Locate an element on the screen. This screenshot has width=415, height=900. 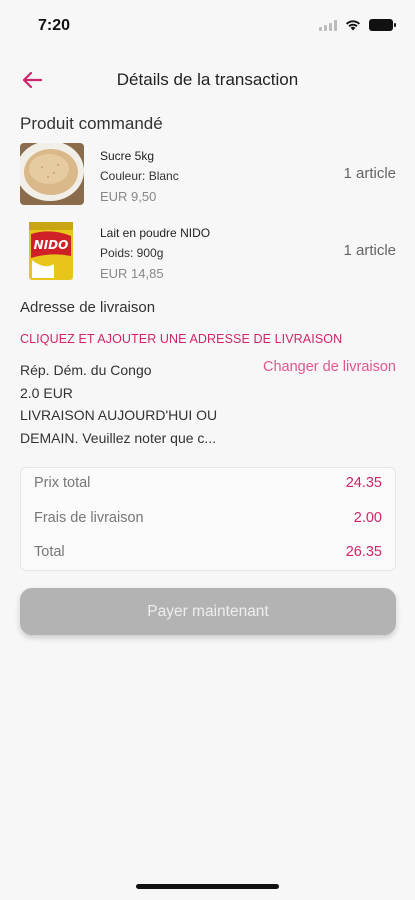
product-price: EUR 14,85 is located at coordinates (132, 273).